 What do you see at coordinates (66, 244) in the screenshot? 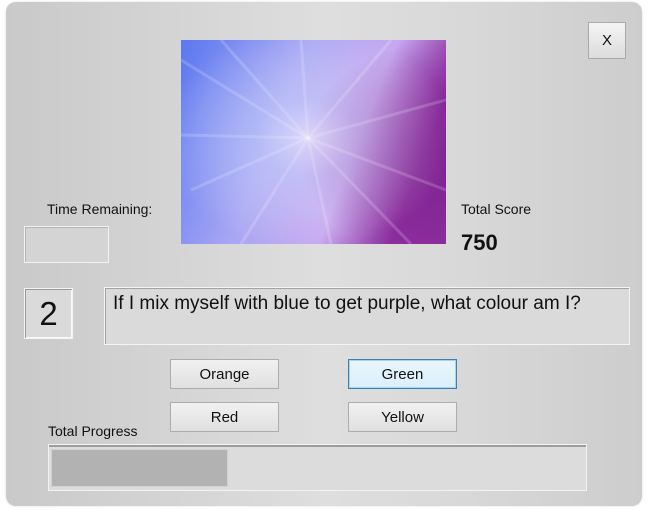
I see `time-remaining-display` at bounding box center [66, 244].